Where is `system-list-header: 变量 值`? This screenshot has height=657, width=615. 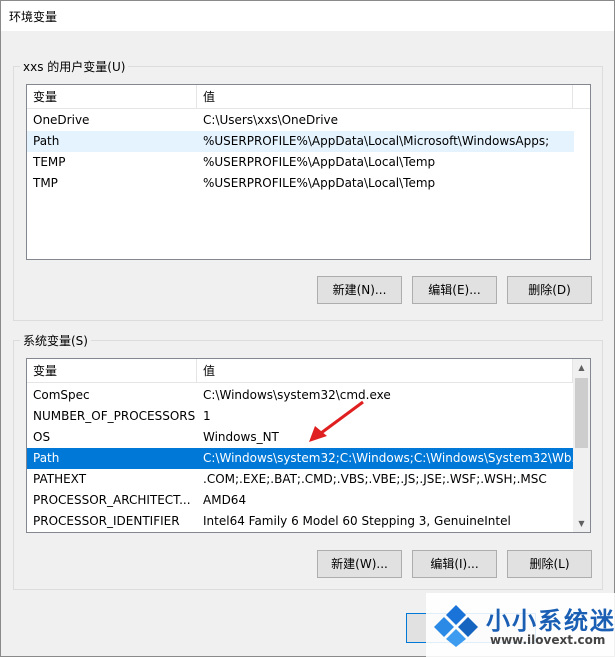 system-list-header: 变量 值 is located at coordinates (308, 371).